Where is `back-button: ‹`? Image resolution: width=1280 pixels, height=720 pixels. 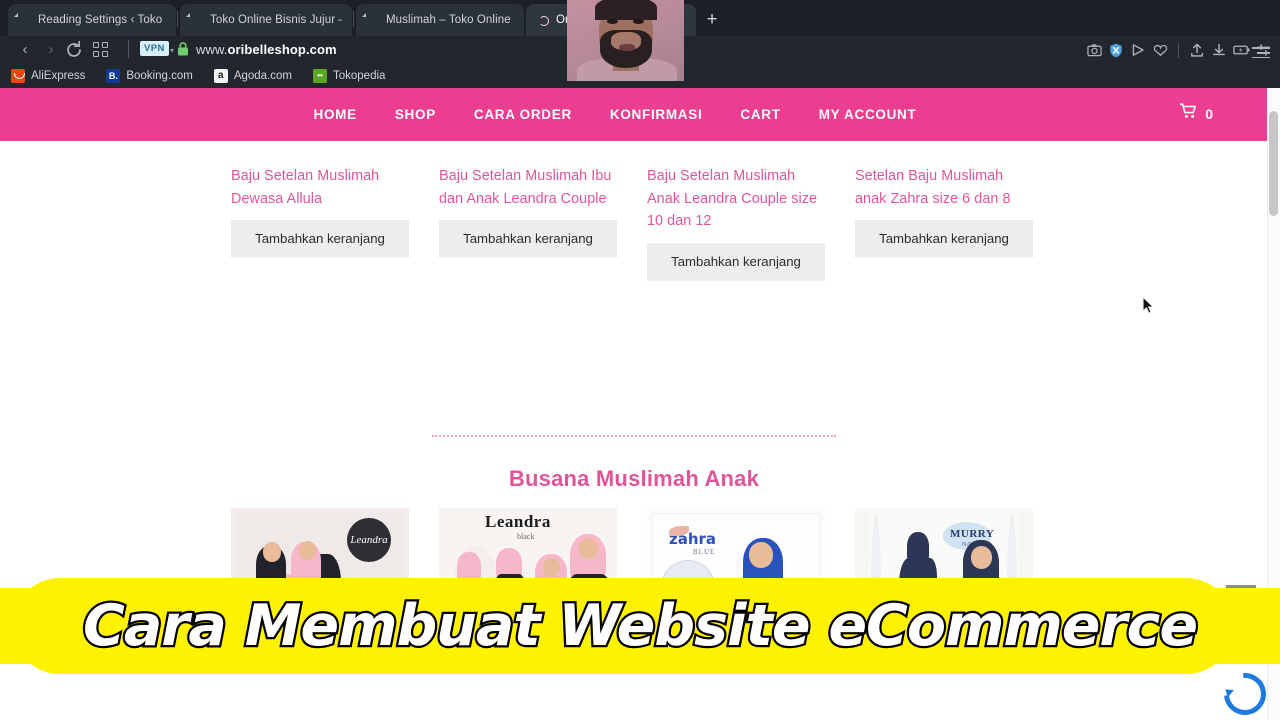
back-button: ‹ is located at coordinates (25, 50).